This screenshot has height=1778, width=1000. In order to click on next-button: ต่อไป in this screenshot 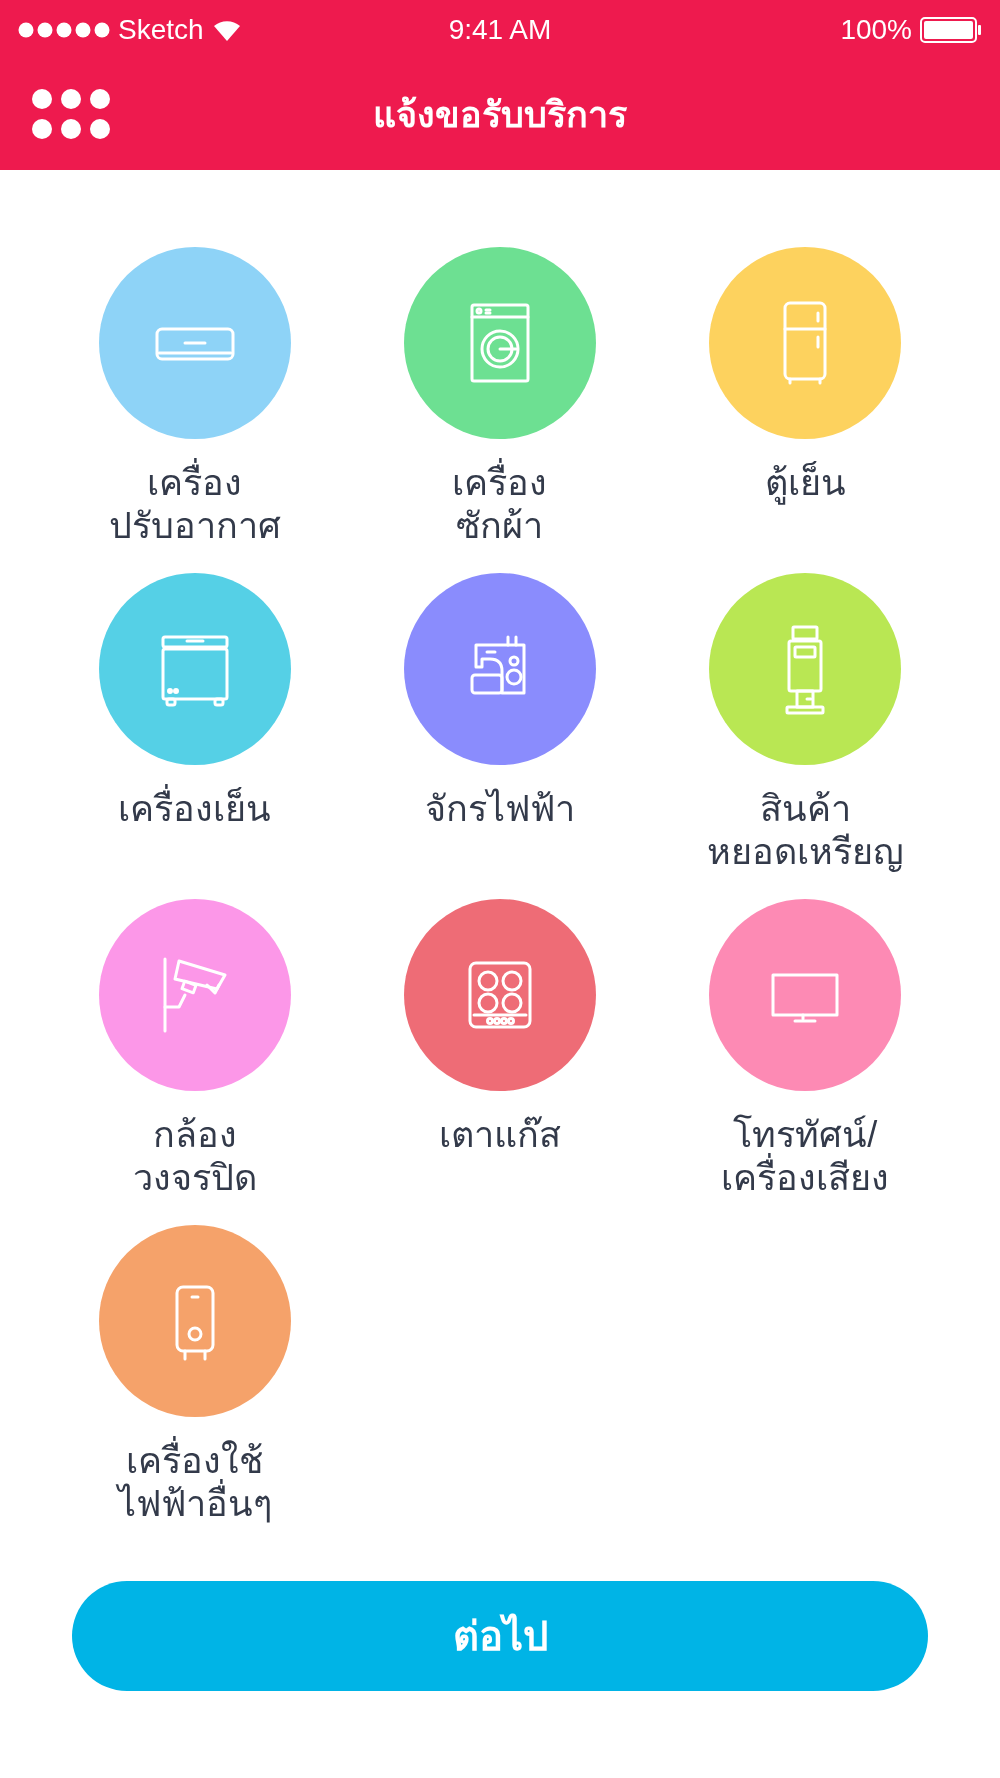, I will do `click(500, 1636)`.